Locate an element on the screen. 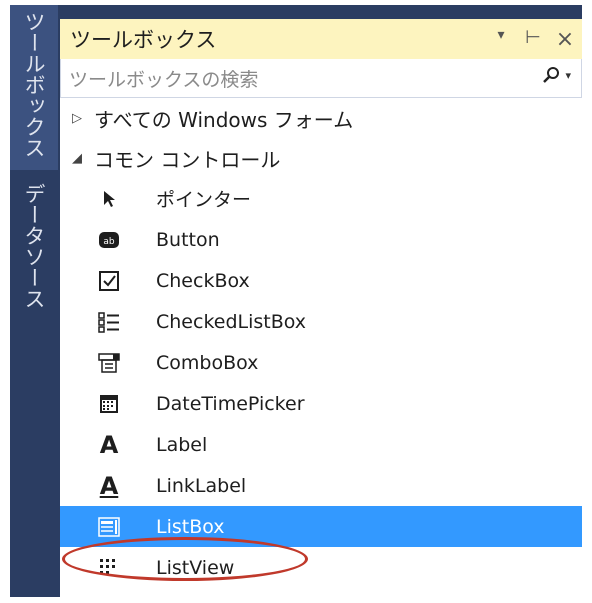 The image size is (592, 603). panel-title: ツールボックス is located at coordinates (143, 40).